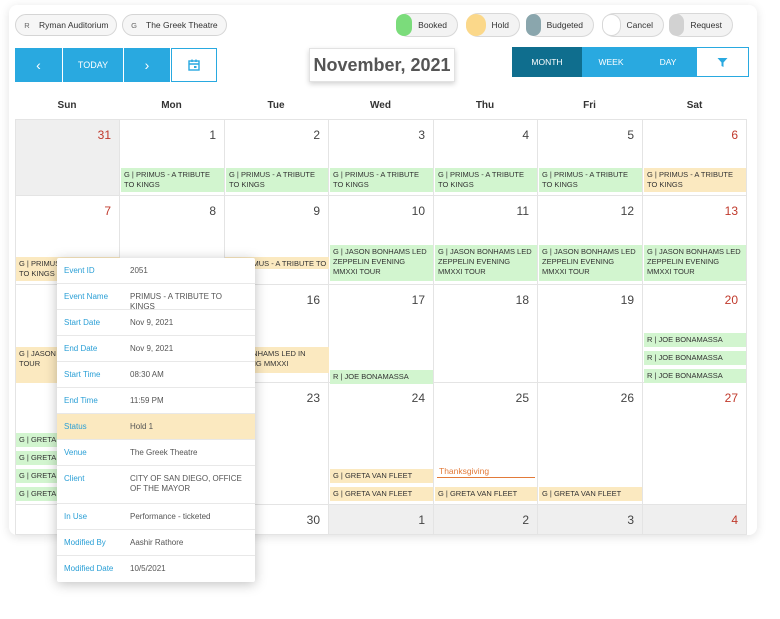  I want to click on day-number: 26, so click(627, 398).